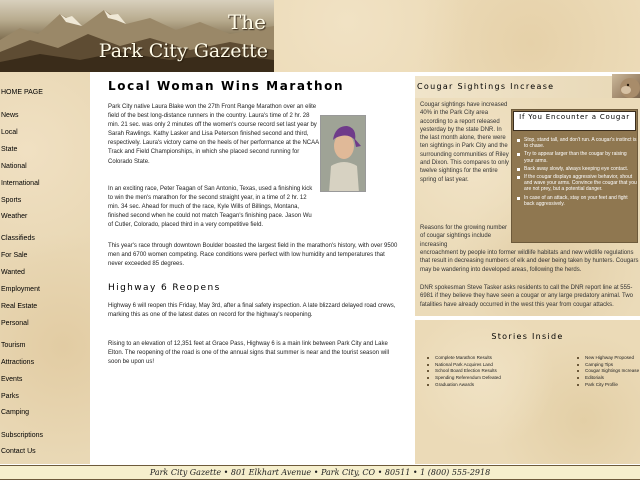  Describe the element at coordinates (22, 92) in the screenshot. I see `nav-home-page: HOME PAGE` at that location.